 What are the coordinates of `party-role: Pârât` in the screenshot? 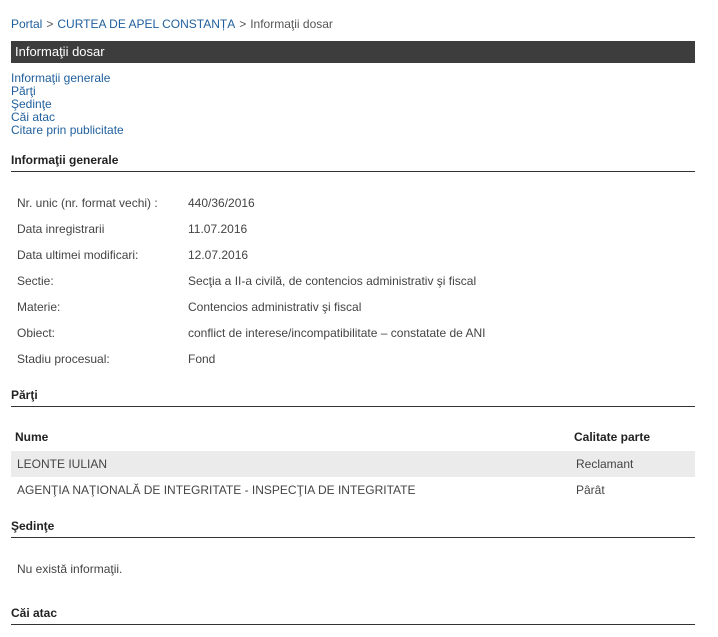 It's located at (590, 490).